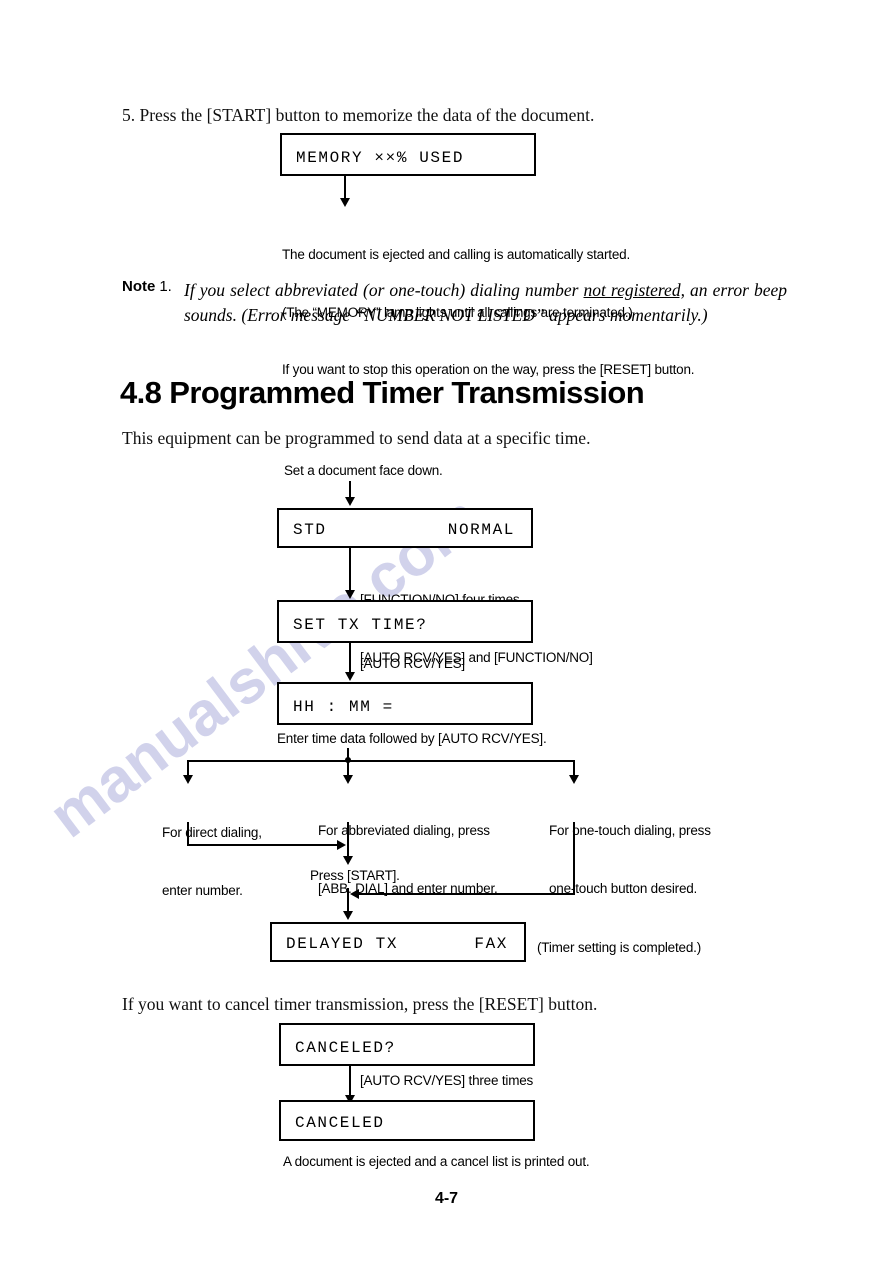 This screenshot has height=1263, width=893. I want to click on note-text-underlined: not registered,, so click(634, 290).